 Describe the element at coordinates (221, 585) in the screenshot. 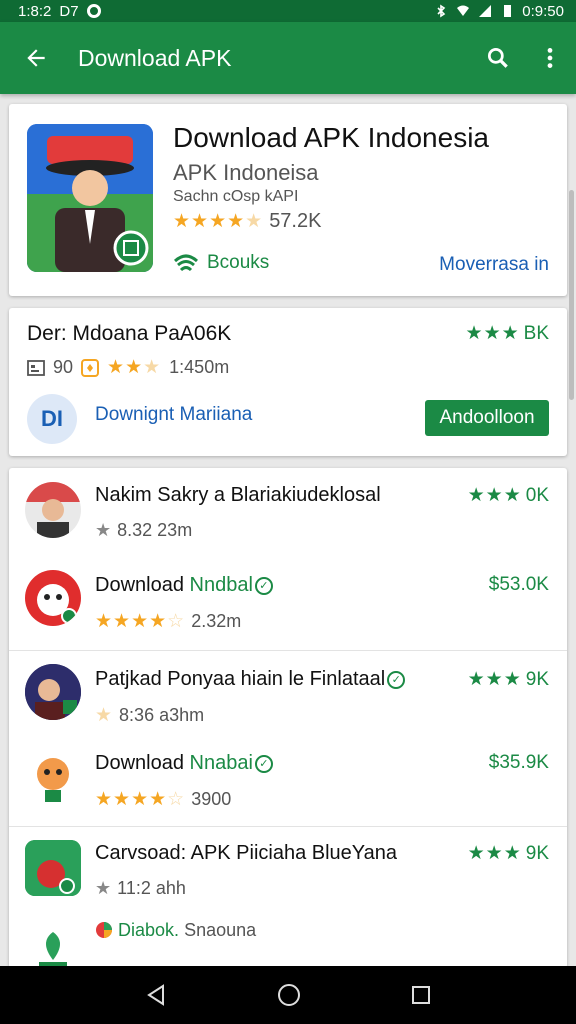

I see `title-accent: Nndbal` at that location.